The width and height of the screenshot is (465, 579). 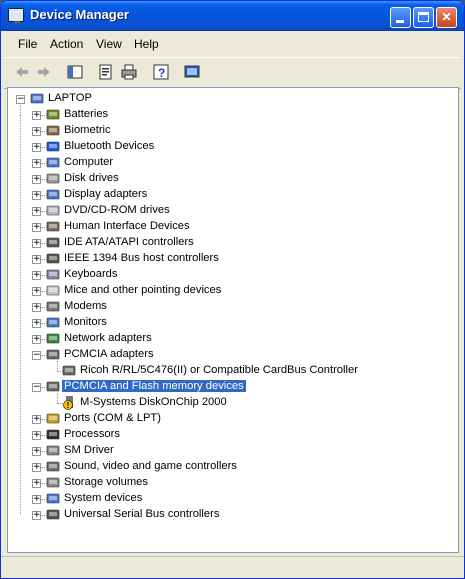 I want to click on pcmcia-card-icon, so click(x=69, y=370).